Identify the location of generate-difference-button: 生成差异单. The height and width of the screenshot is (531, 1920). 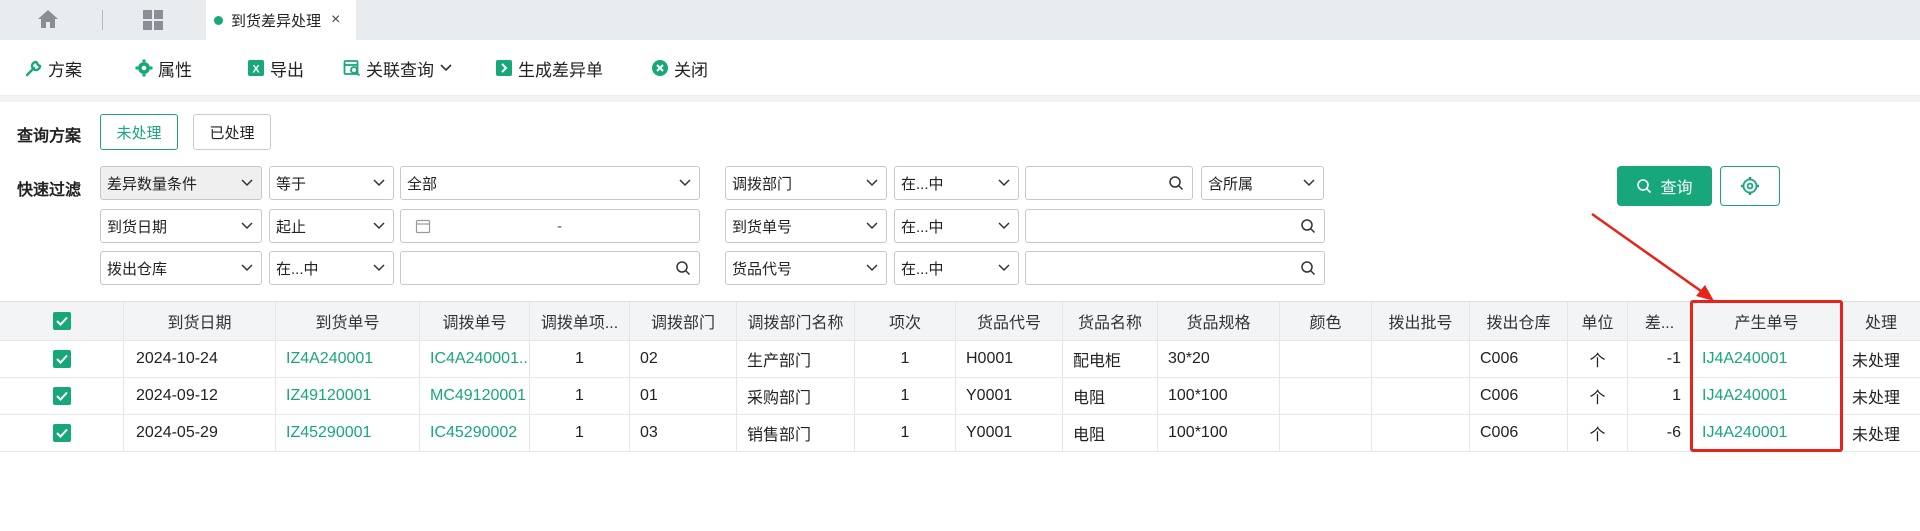
(548, 68).